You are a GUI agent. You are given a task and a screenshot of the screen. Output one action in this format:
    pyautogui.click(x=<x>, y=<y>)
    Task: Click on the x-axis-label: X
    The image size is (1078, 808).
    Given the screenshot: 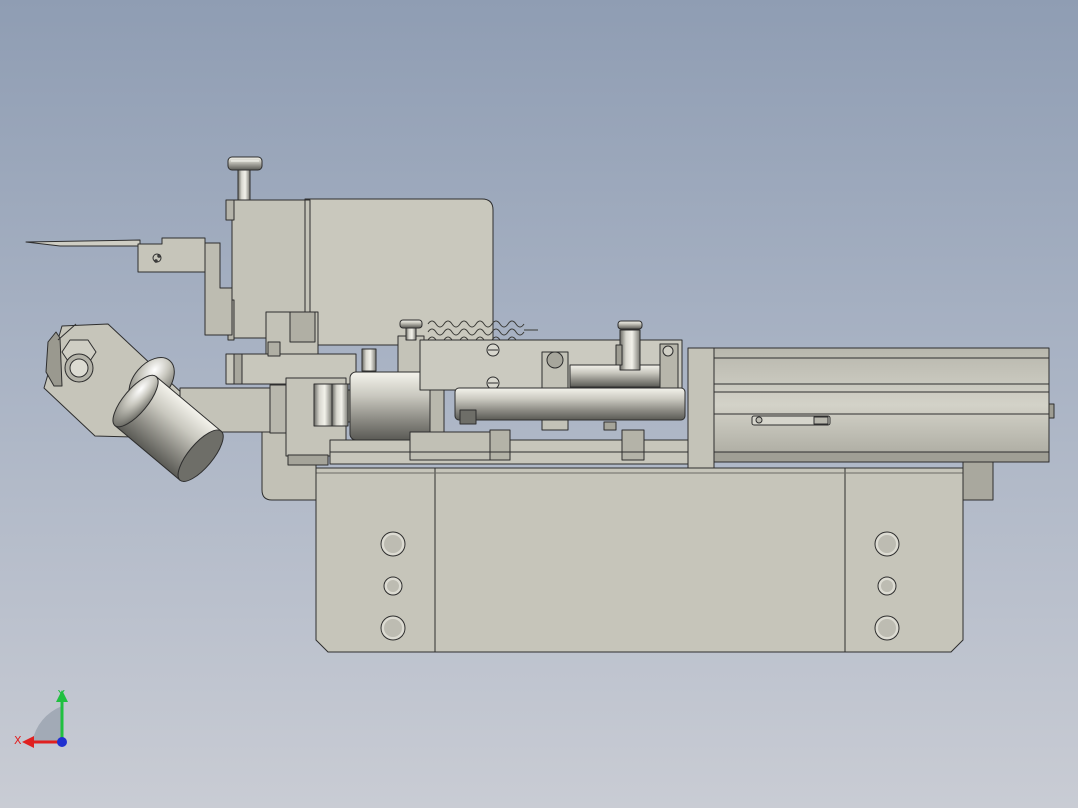 What is the action you would take?
    pyautogui.click(x=18, y=740)
    